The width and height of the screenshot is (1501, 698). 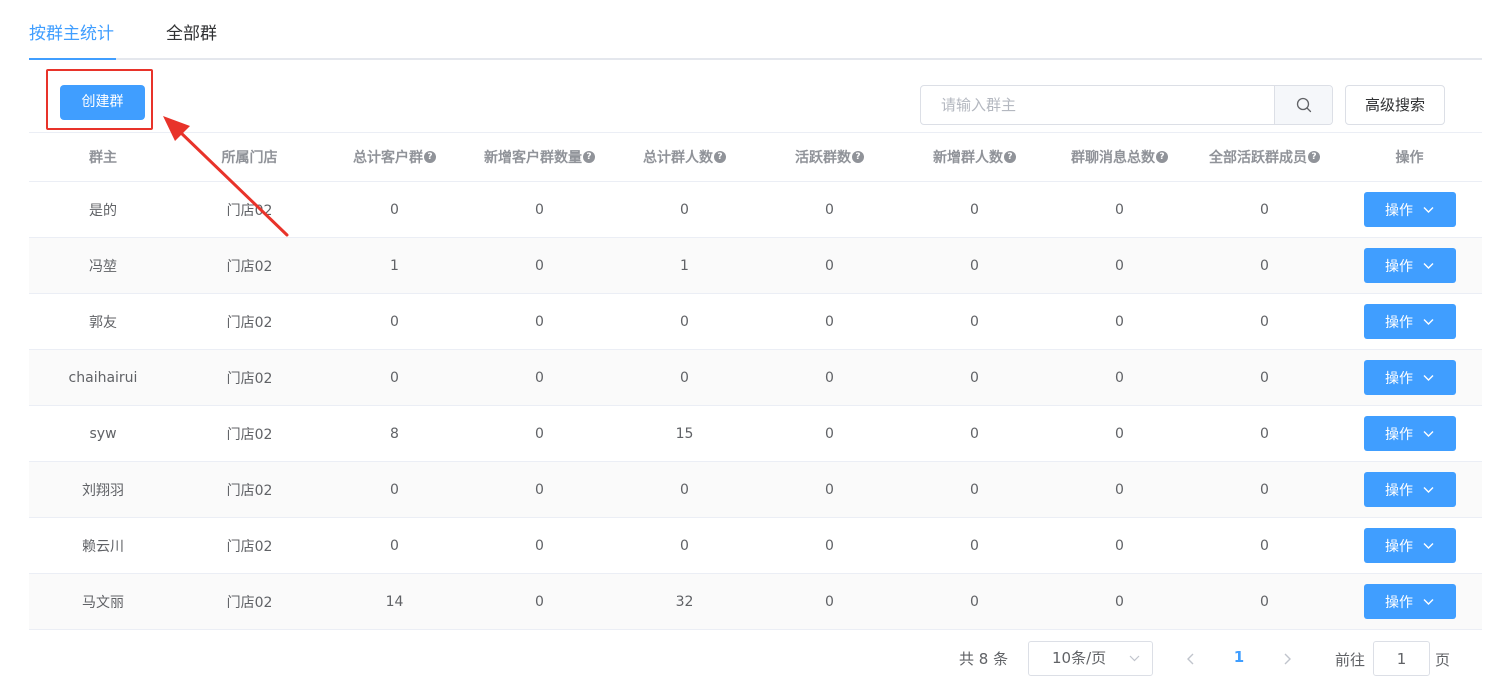 What do you see at coordinates (1119, 157) in the screenshot?
I see `header-messages: 群聊消息总数?` at bounding box center [1119, 157].